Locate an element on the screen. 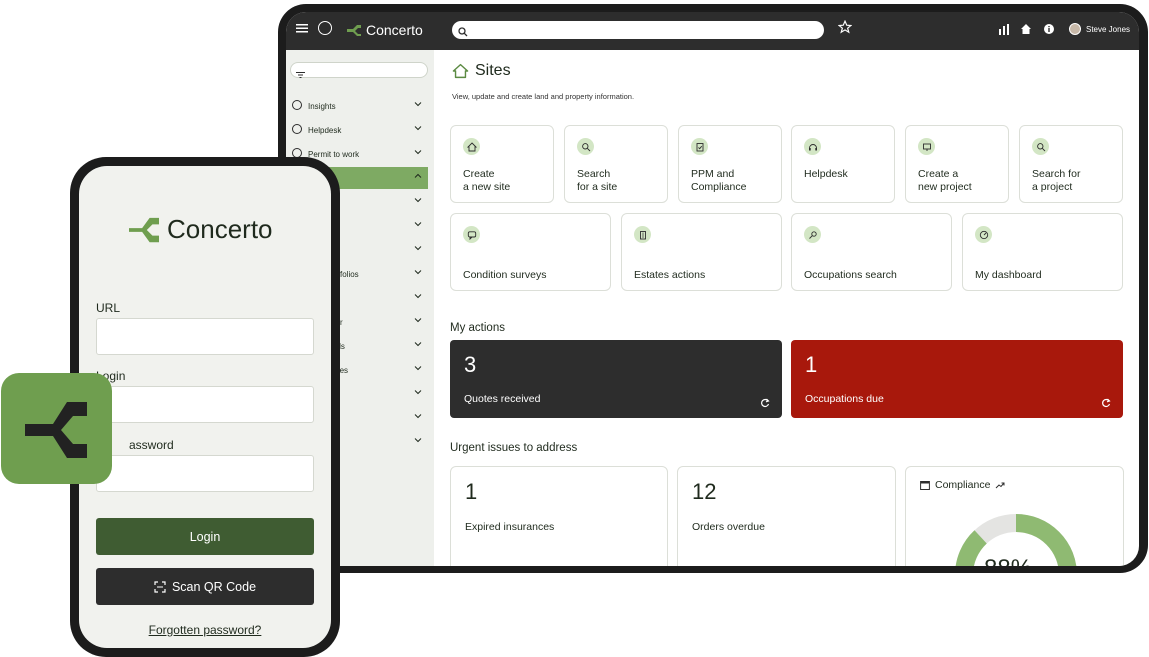  scan-qr-button: Scan QR Code is located at coordinates (205, 586).